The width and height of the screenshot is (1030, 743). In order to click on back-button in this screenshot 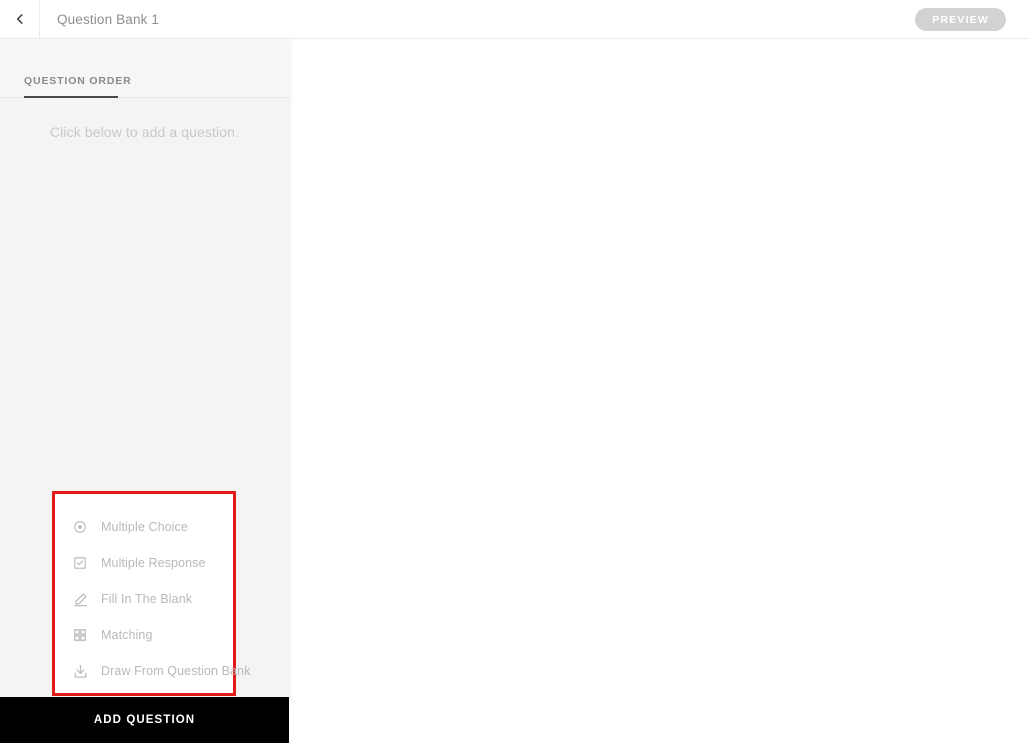, I will do `click(20, 19)`.